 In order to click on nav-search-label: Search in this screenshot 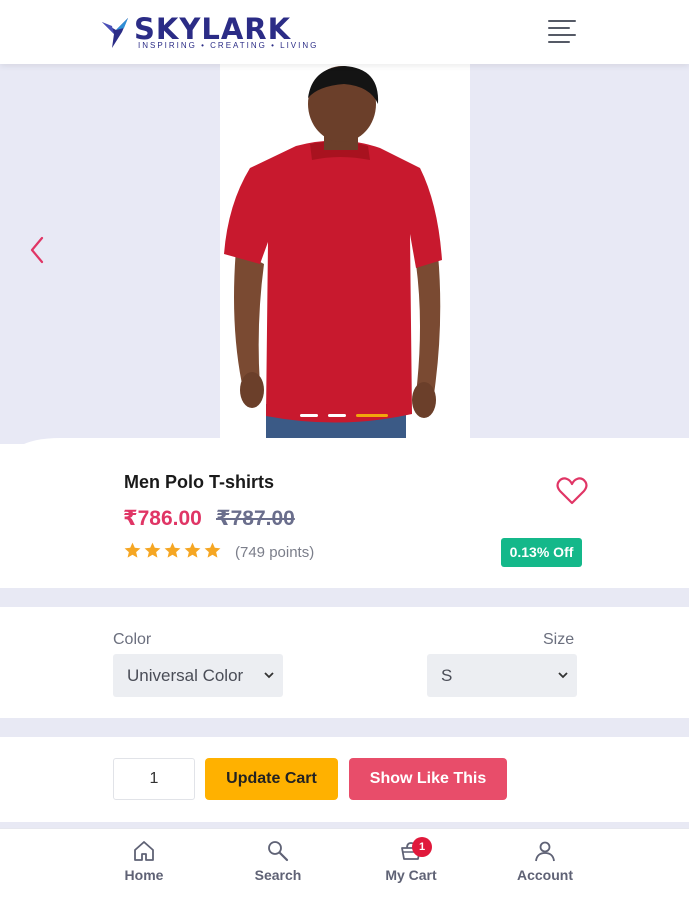, I will do `click(278, 875)`.